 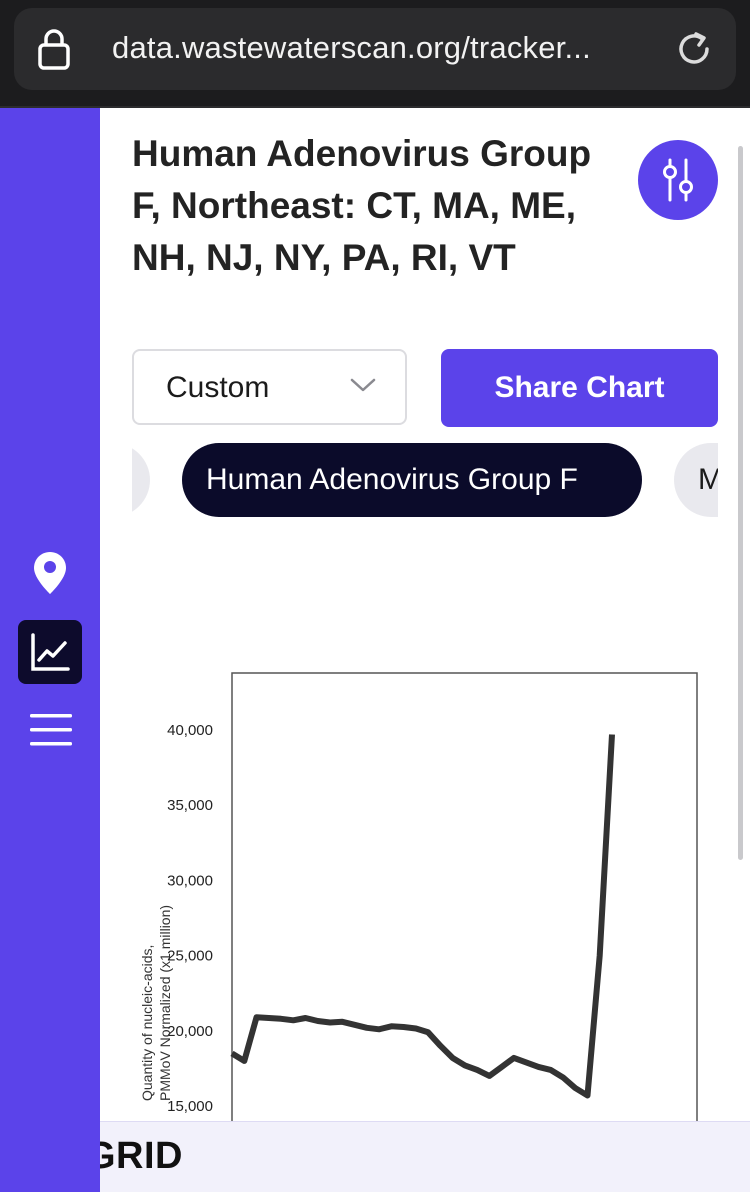 I want to click on y-tick-label: 20,000, so click(x=190, y=1031).